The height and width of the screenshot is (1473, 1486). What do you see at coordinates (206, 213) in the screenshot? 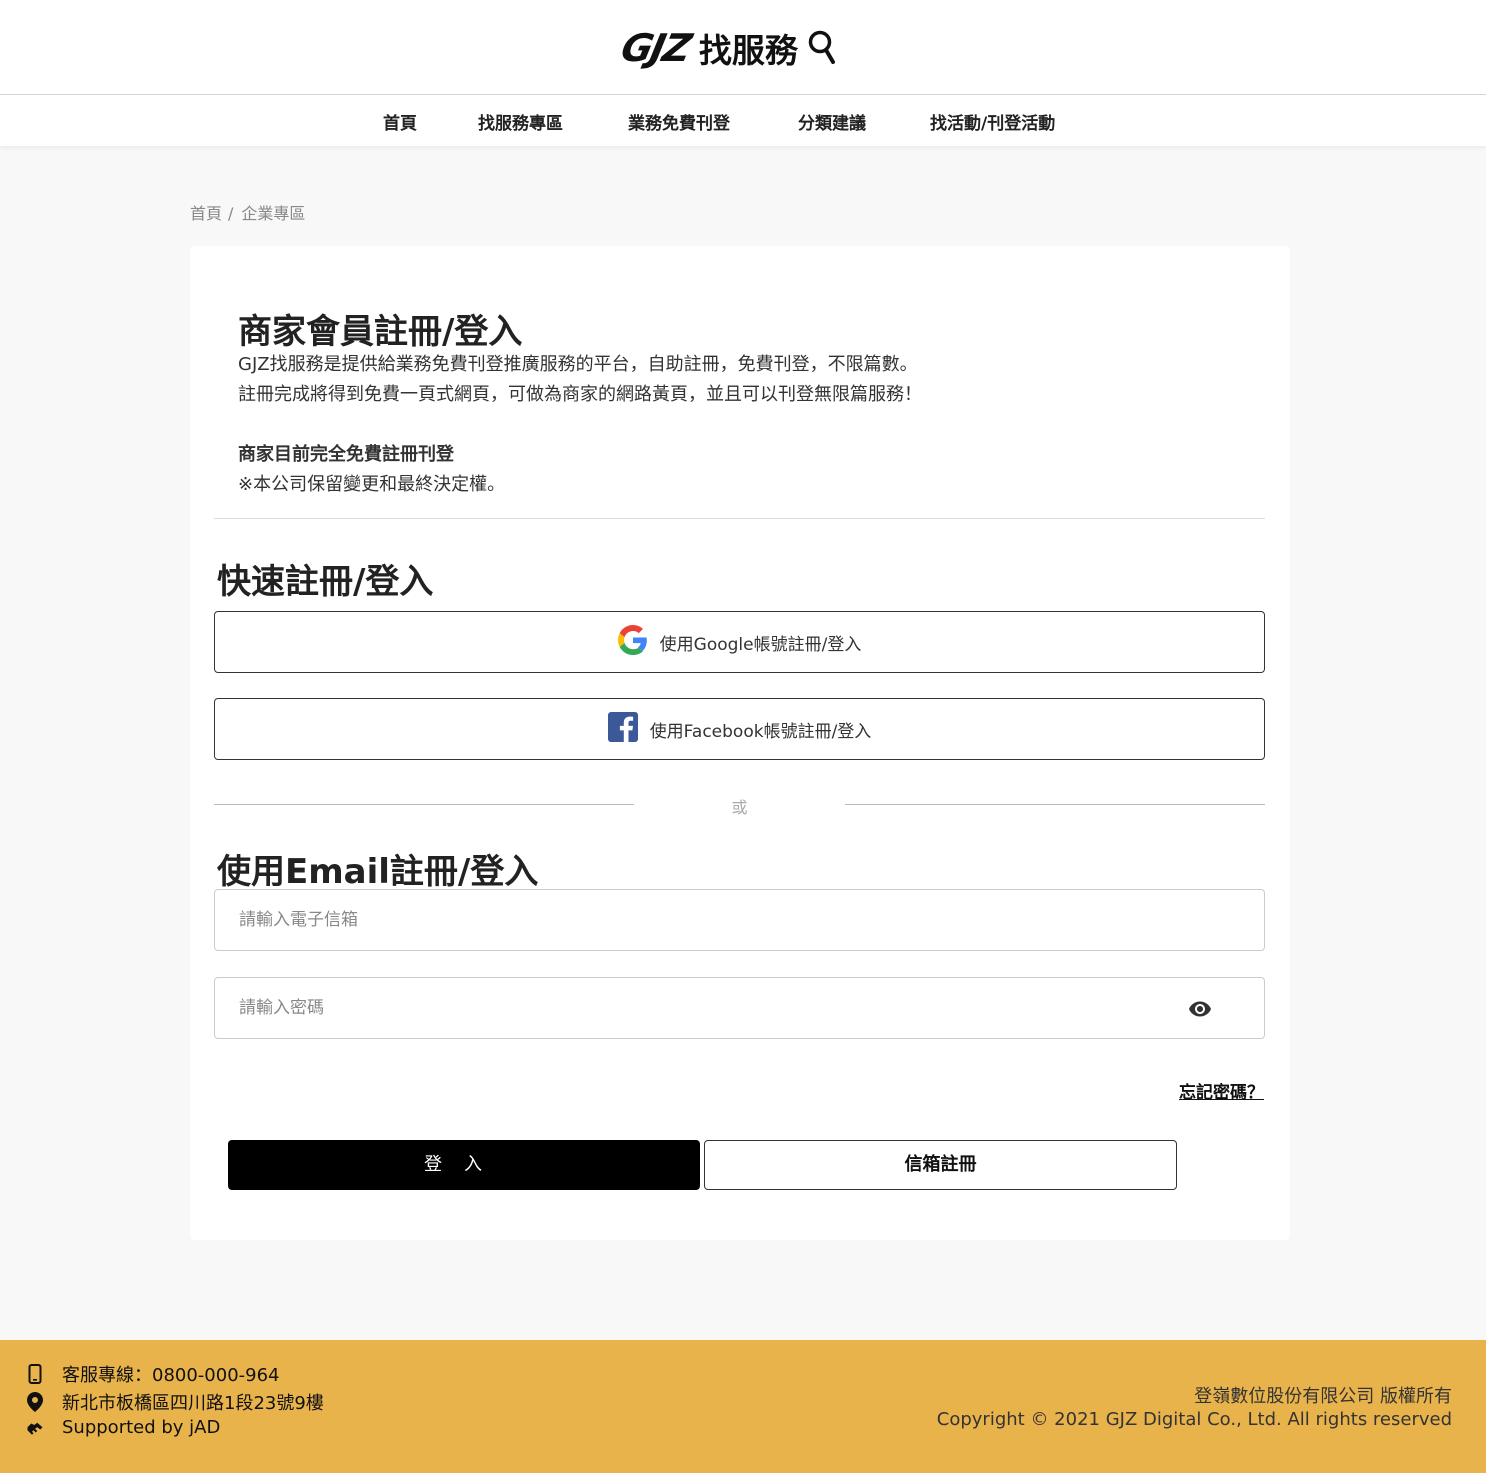
I see `breadcrumb-home: 首頁` at bounding box center [206, 213].